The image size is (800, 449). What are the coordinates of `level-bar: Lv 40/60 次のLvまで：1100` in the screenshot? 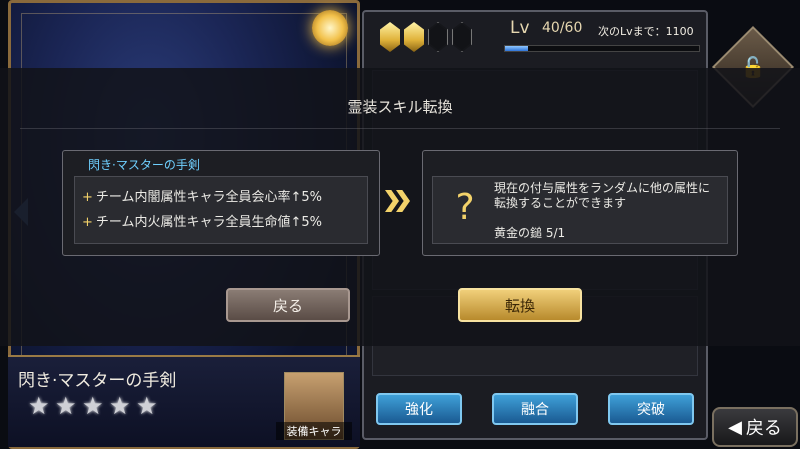 It's located at (539, 36).